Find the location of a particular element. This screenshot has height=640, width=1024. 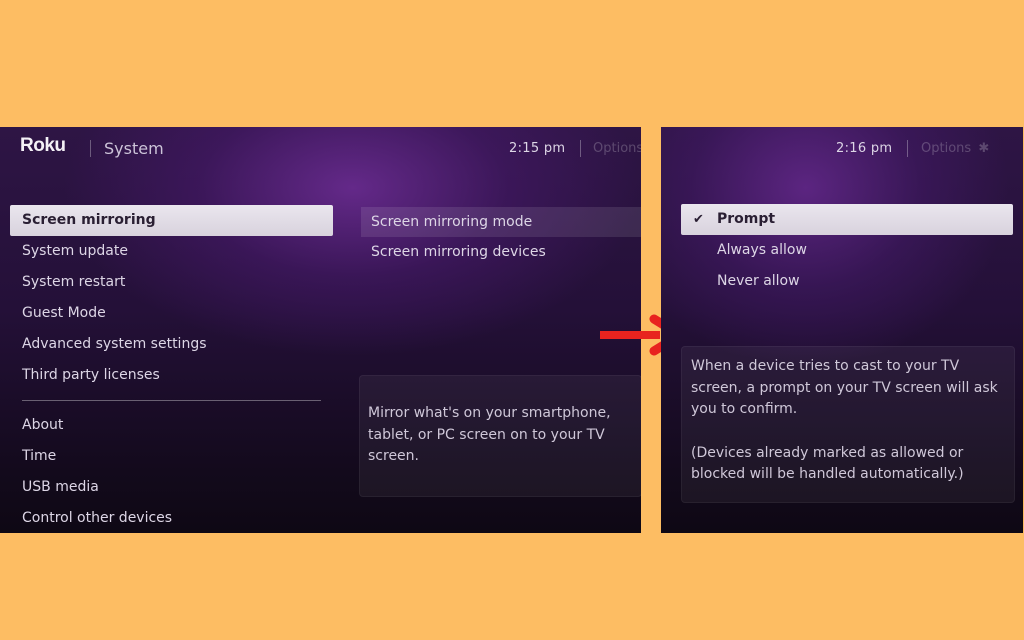

submenu-item-screen-mirroring-devices: Screen mirroring devices is located at coordinates (501, 252).